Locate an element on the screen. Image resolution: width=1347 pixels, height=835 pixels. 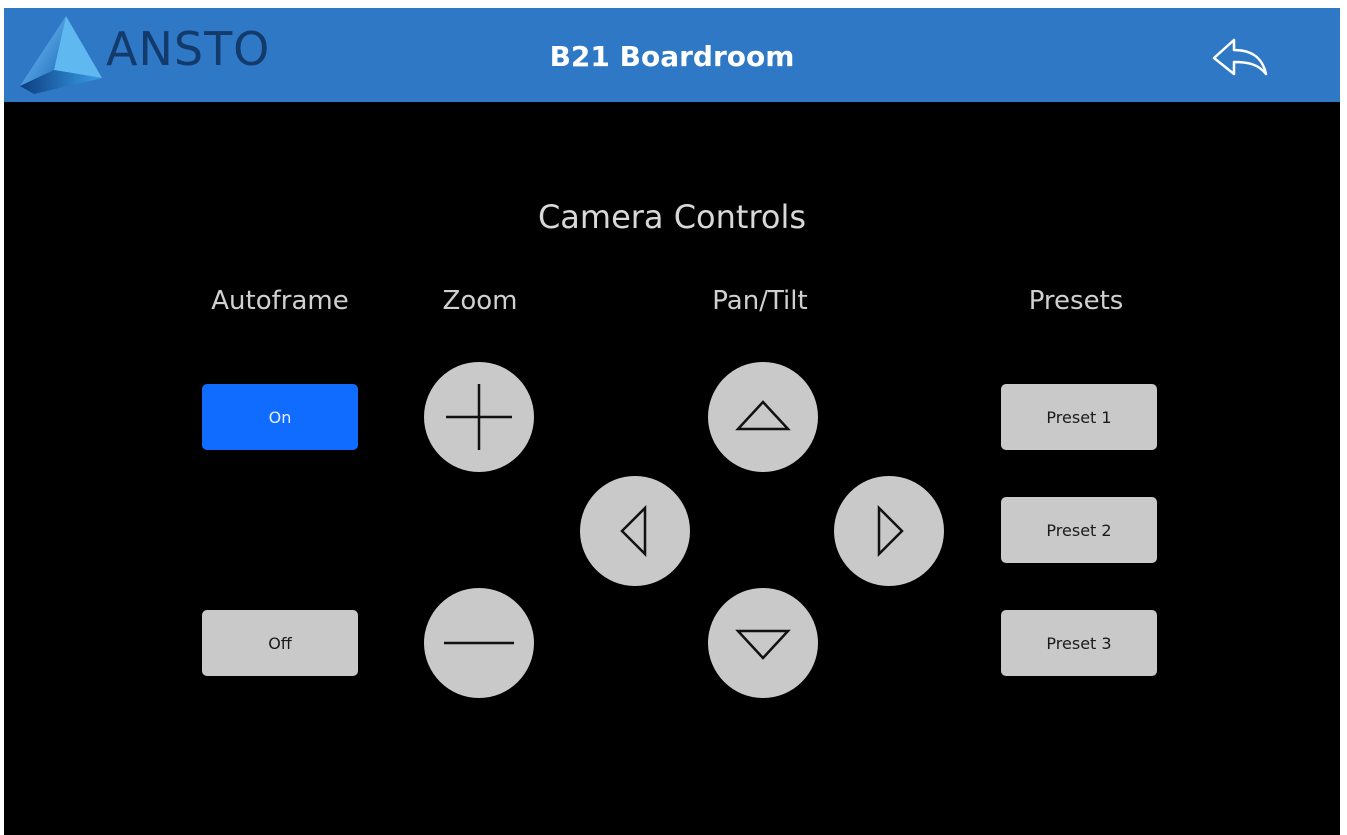
zoom-label: Zoom is located at coordinates (480, 301).